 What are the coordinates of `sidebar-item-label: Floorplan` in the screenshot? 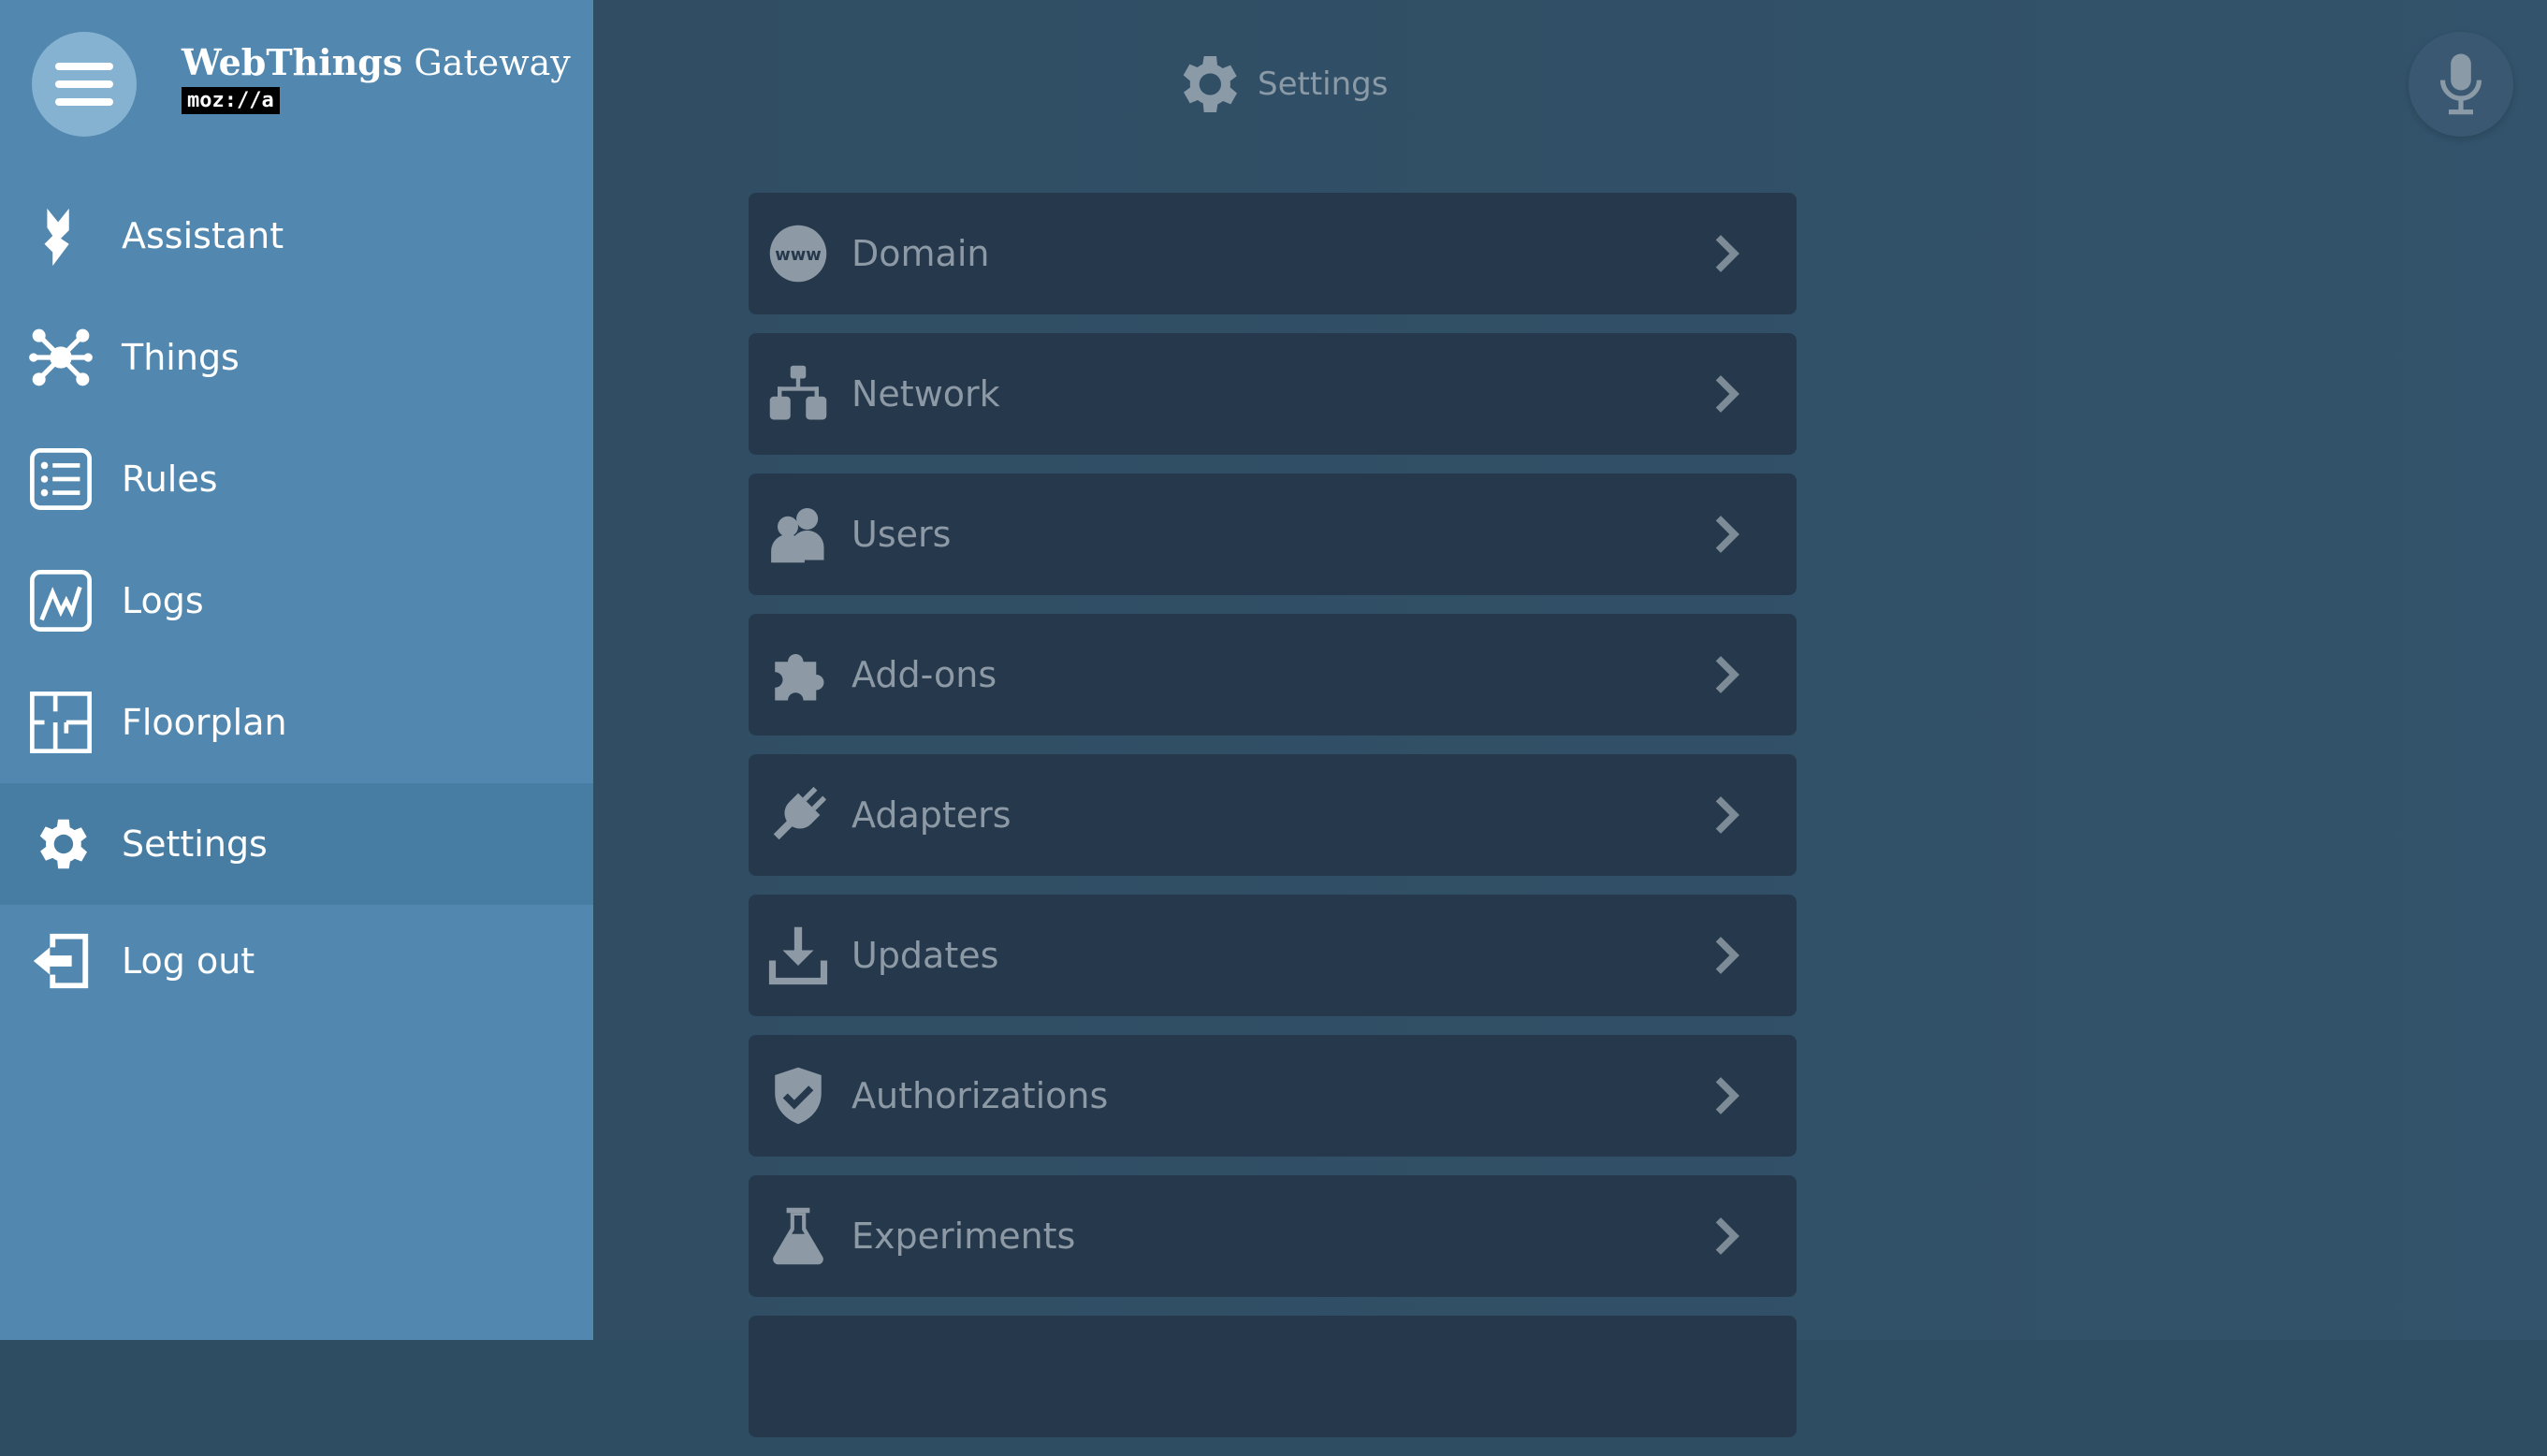 It's located at (204, 723).